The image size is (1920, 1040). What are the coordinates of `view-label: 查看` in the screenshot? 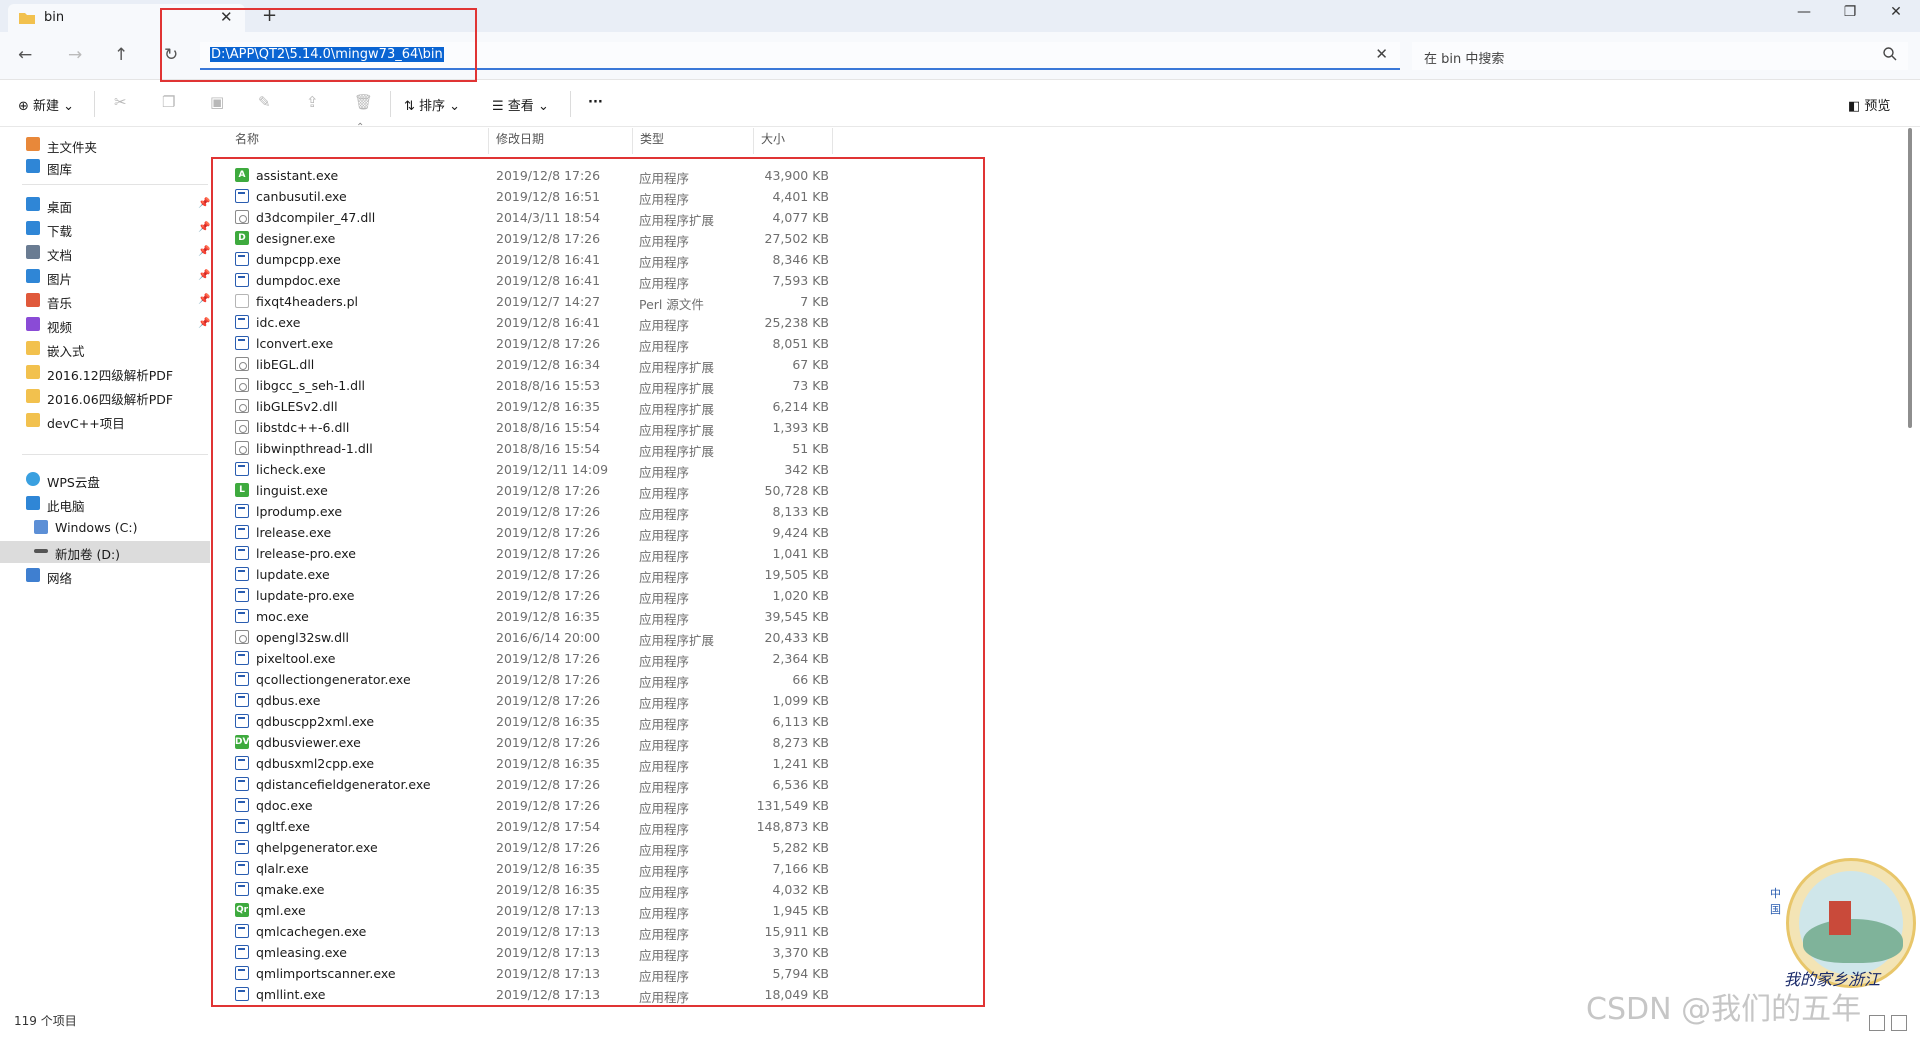 It's located at (520, 106).